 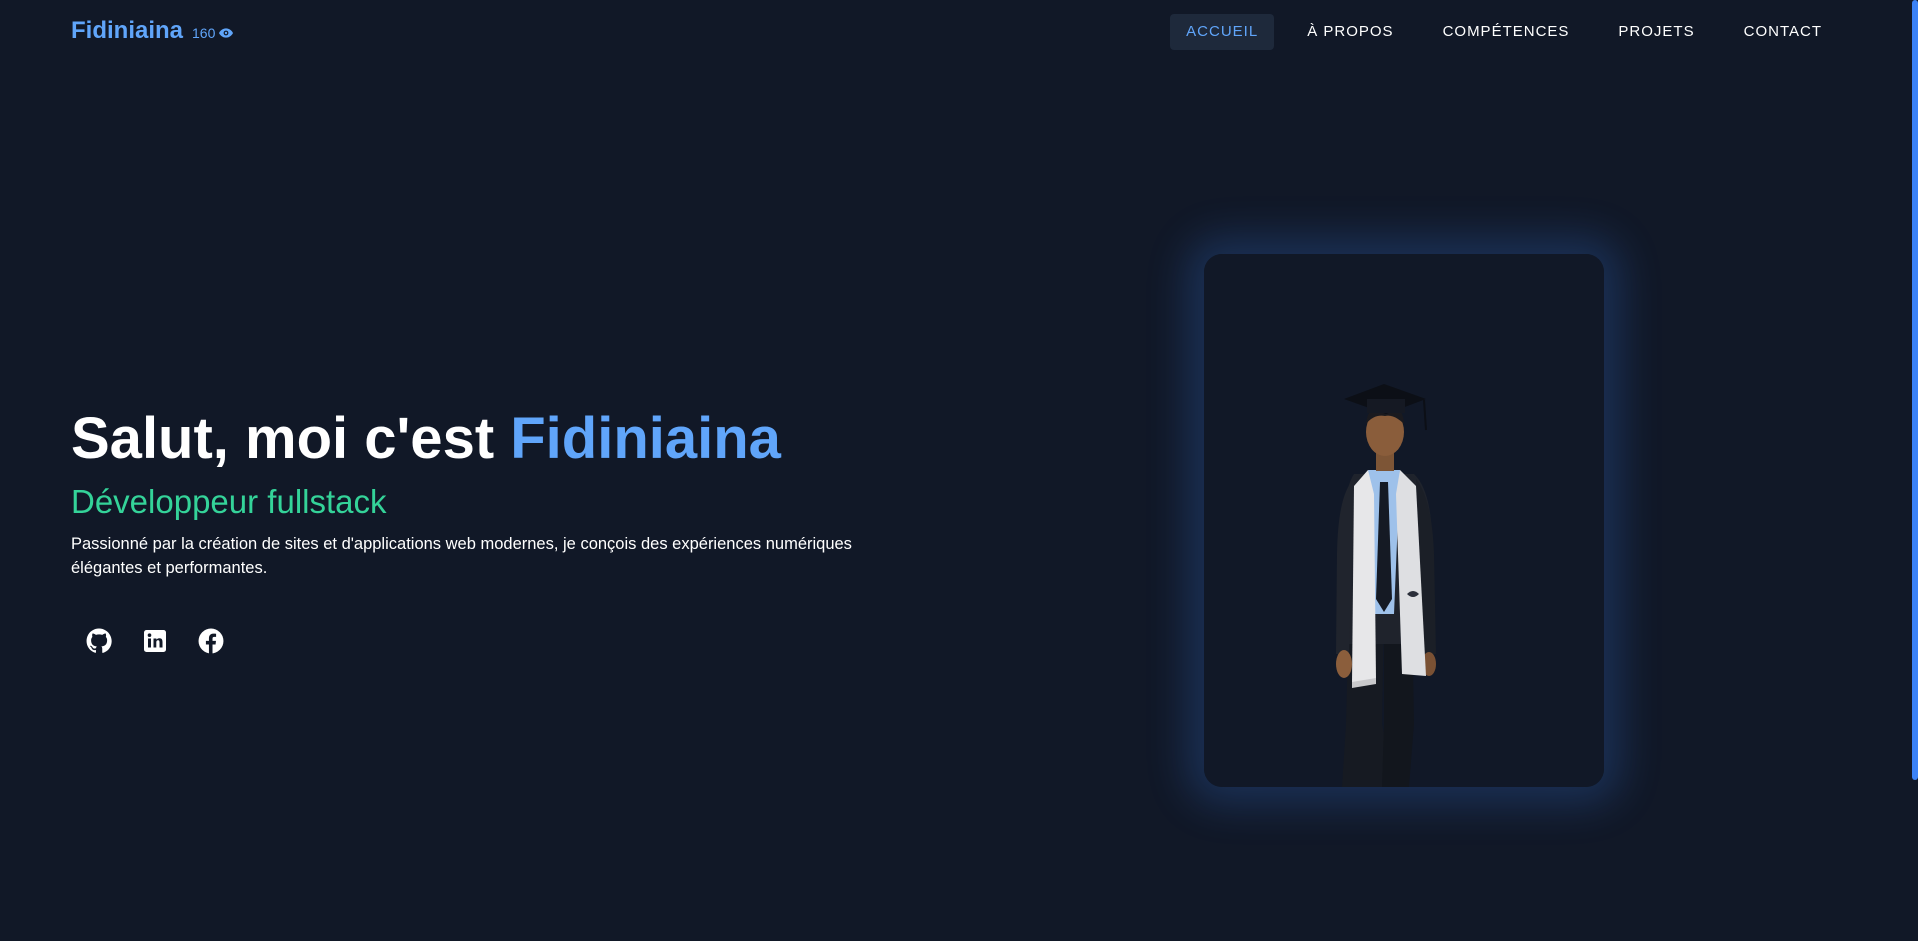 I want to click on page-scrollbar, so click(x=1915, y=470).